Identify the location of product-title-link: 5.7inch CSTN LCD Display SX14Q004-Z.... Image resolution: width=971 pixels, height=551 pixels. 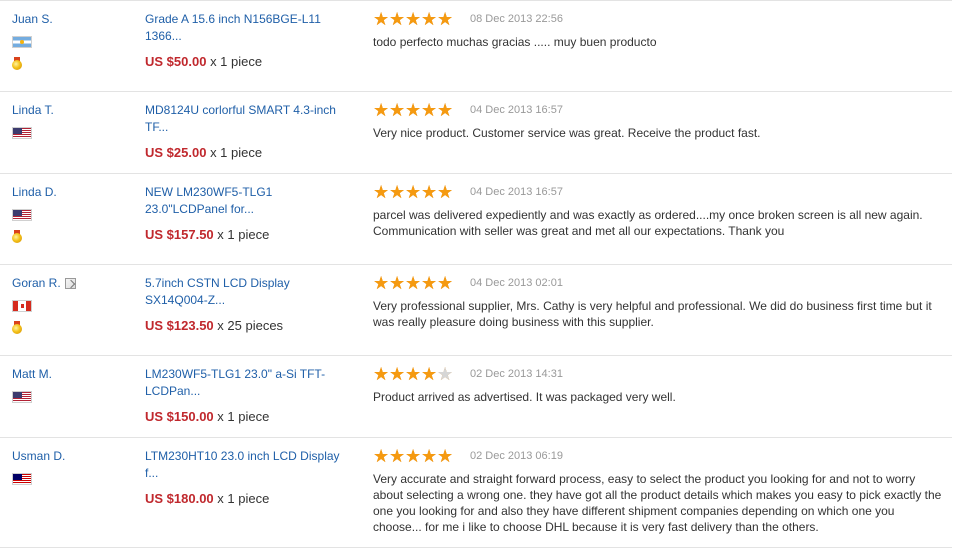
(245, 292).